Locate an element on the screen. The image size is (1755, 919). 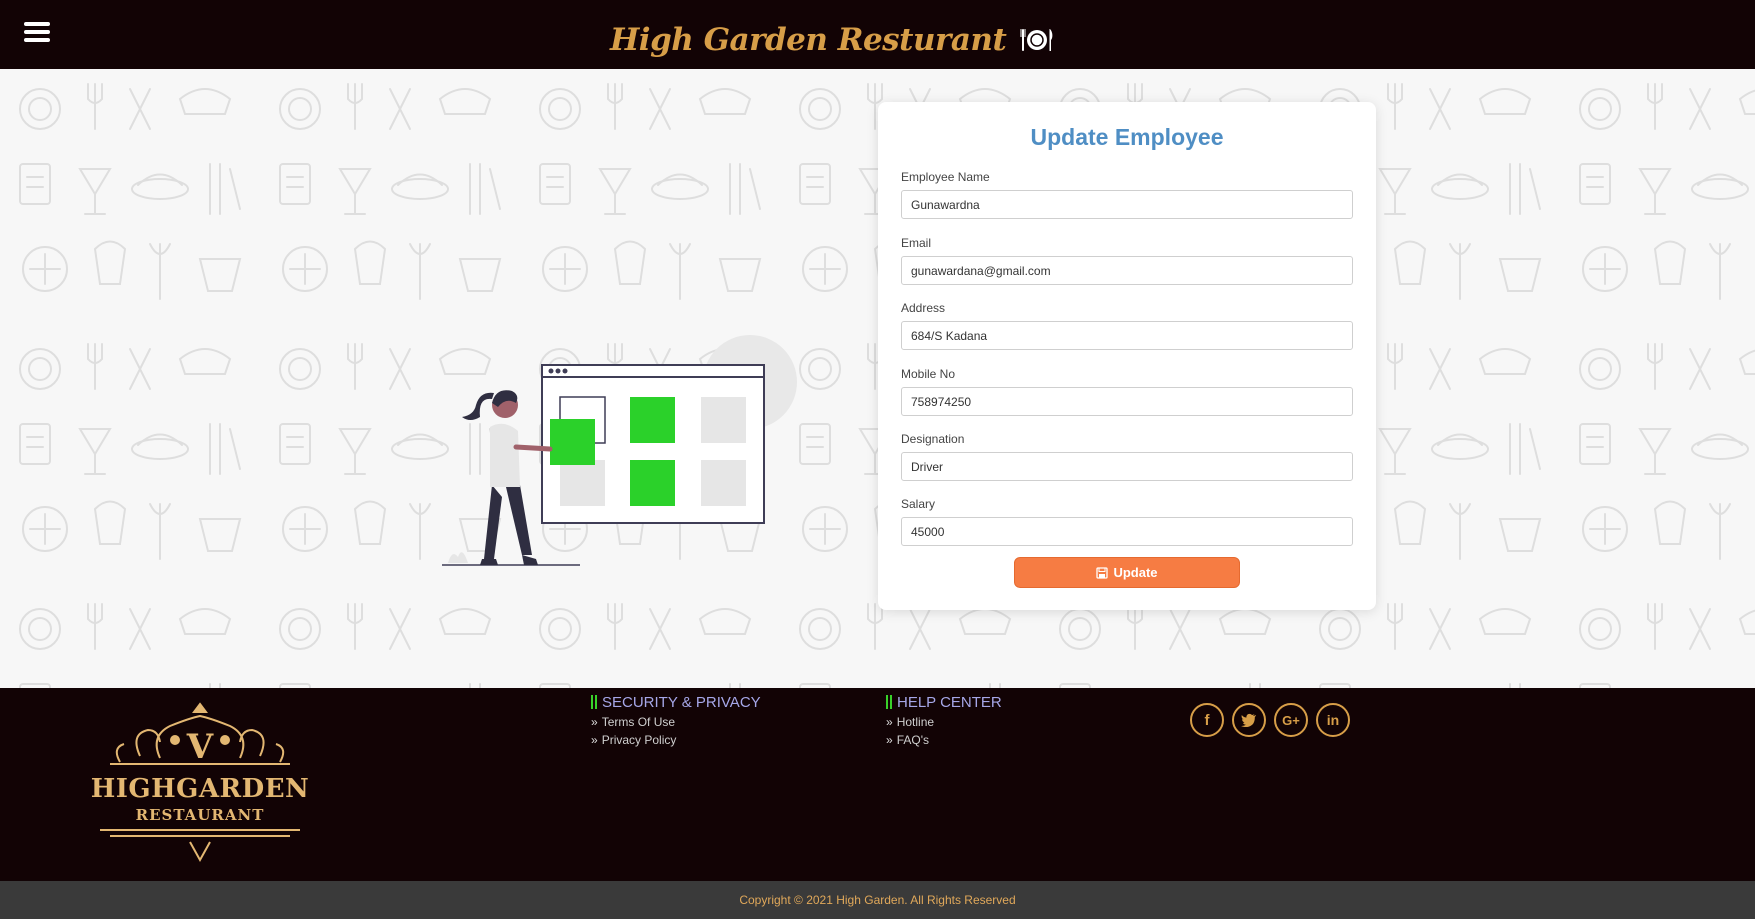
google-plus-icon: G+ is located at coordinates (1291, 720).